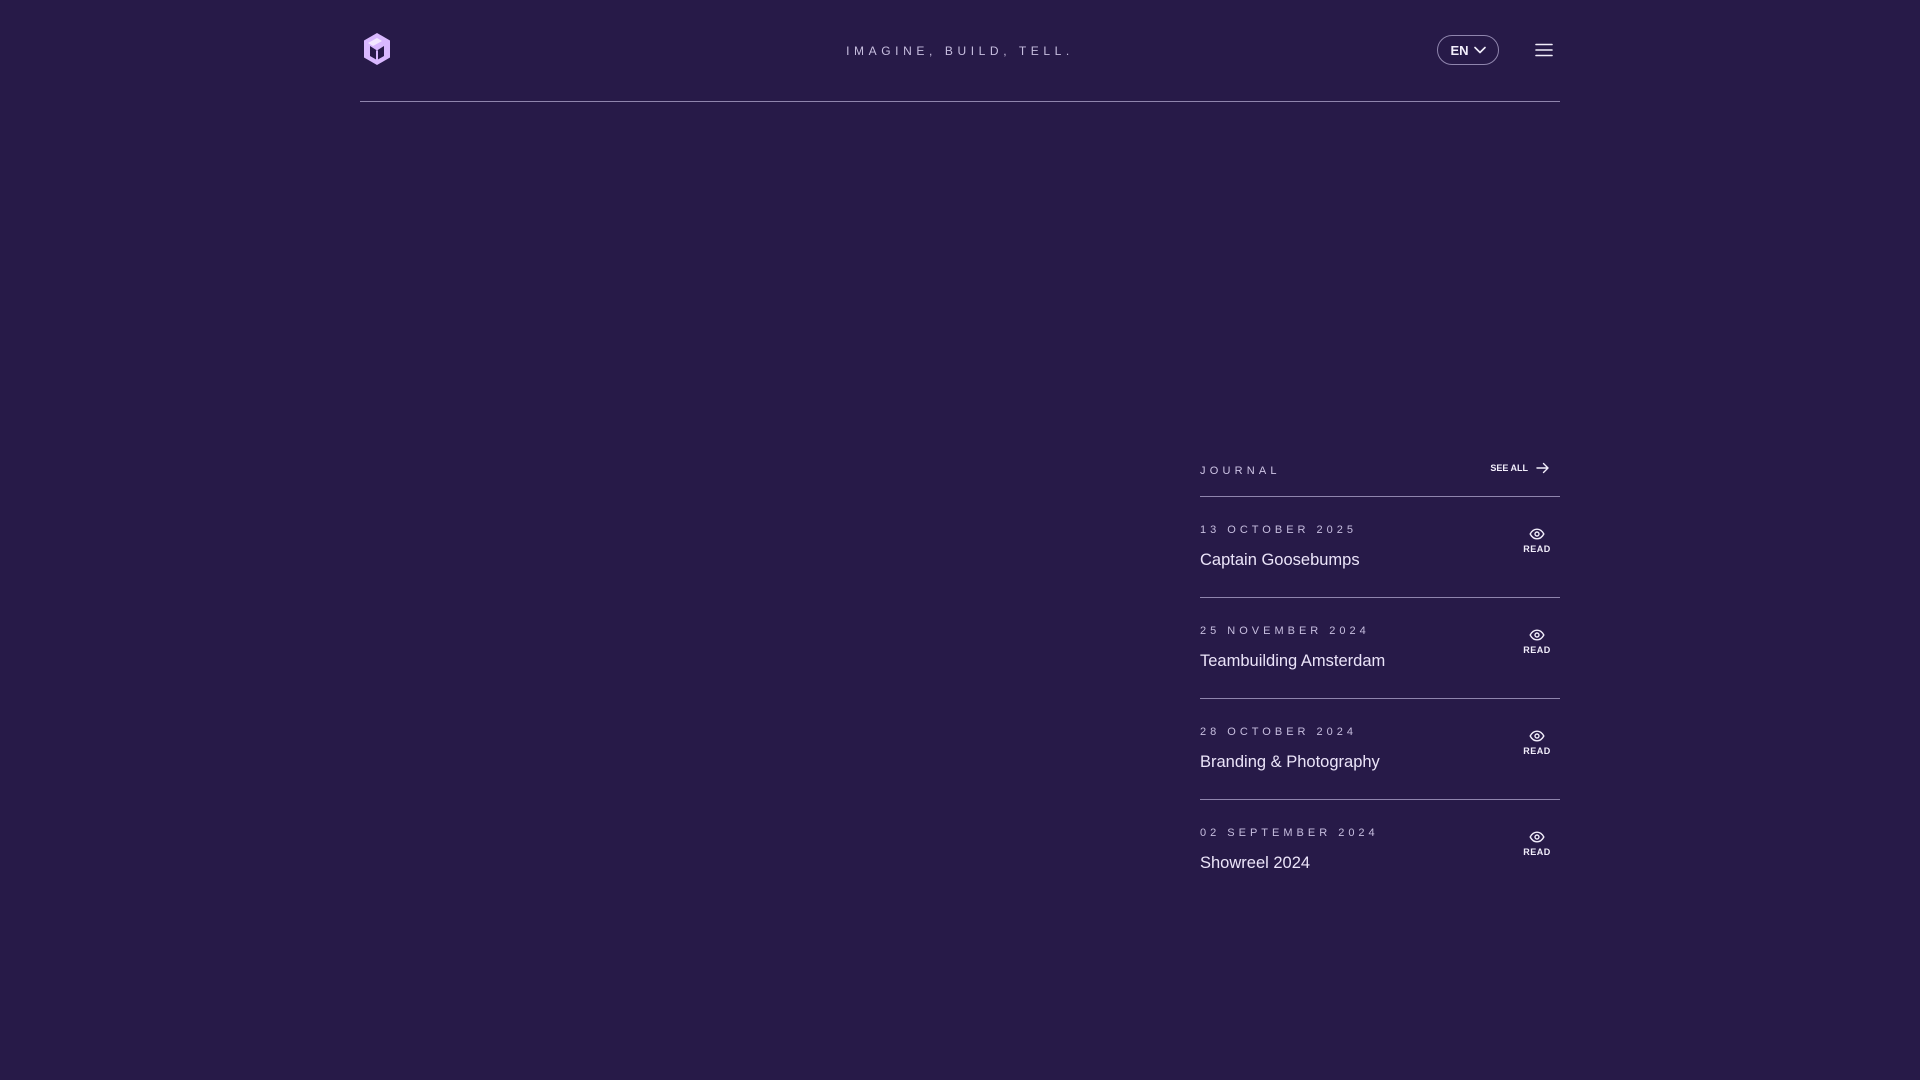 Image resolution: width=1920 pixels, height=1080 pixels. I want to click on journal-item: 02 SEPTEMBER 2024 Showreel 2024 READ, so click(1380, 850).